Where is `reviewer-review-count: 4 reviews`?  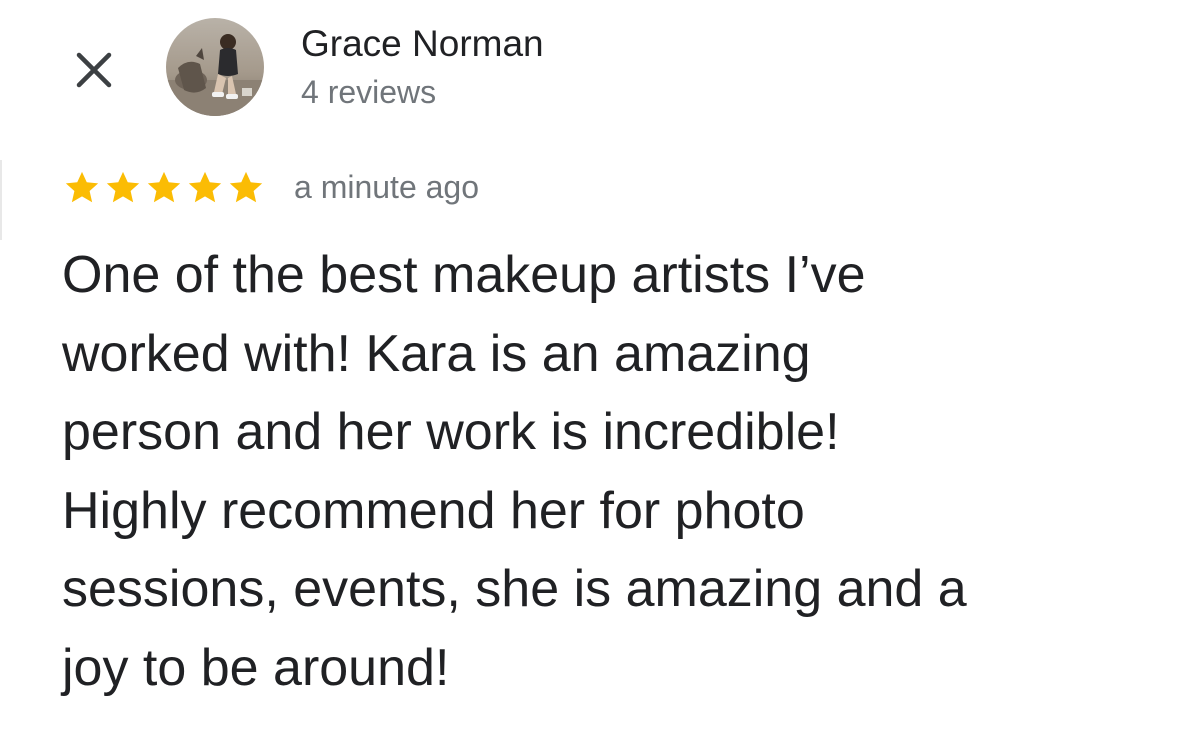
reviewer-review-count: 4 reviews is located at coordinates (369, 92).